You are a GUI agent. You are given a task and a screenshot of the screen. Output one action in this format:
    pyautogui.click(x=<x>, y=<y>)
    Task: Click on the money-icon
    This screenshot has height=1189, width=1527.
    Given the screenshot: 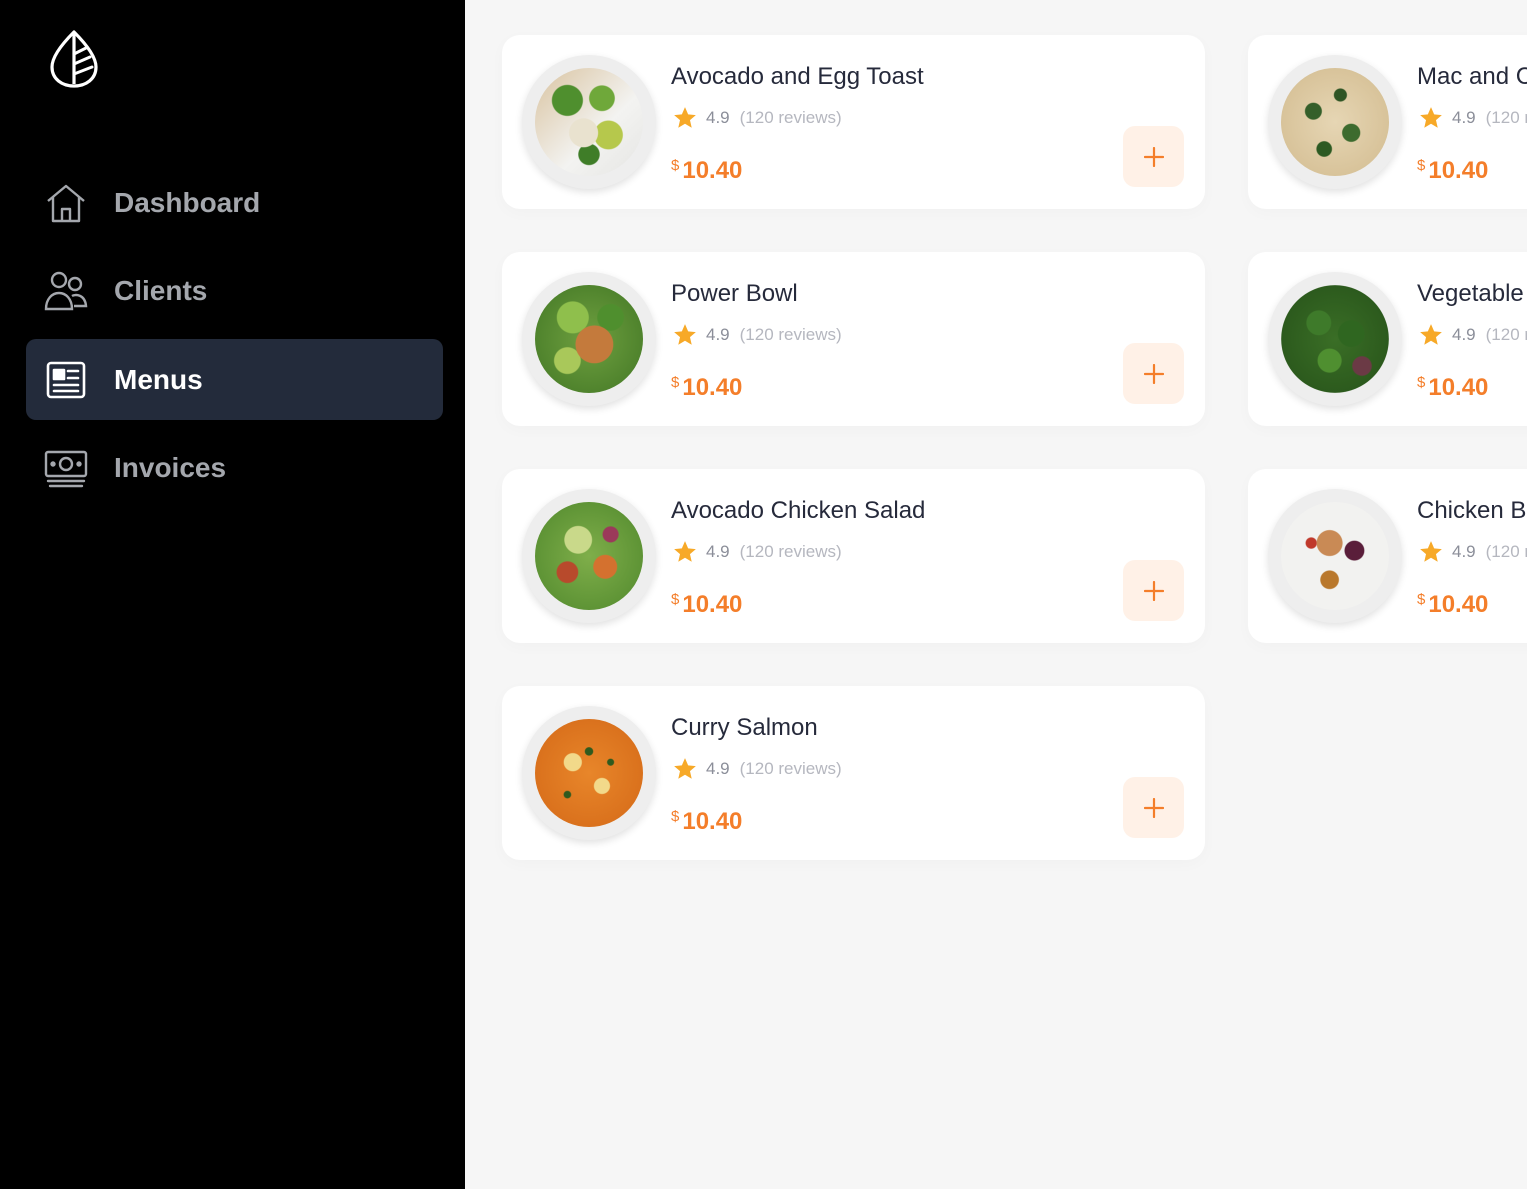 What is the action you would take?
    pyautogui.click(x=66, y=468)
    